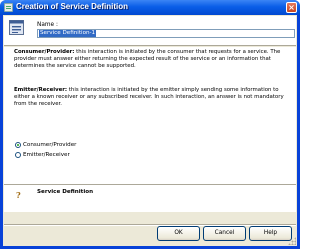 The image size is (320, 249). Describe the element at coordinates (150, 184) in the screenshot. I see `section-divider` at that location.